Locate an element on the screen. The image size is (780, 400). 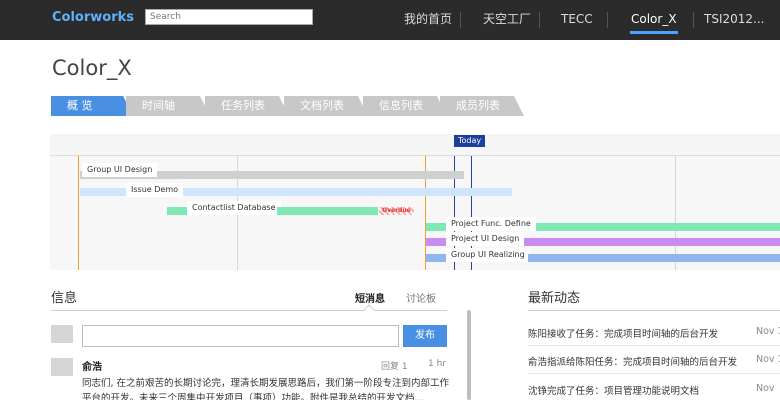
gantt-label: Project Func. Define is located at coordinates (491, 224).